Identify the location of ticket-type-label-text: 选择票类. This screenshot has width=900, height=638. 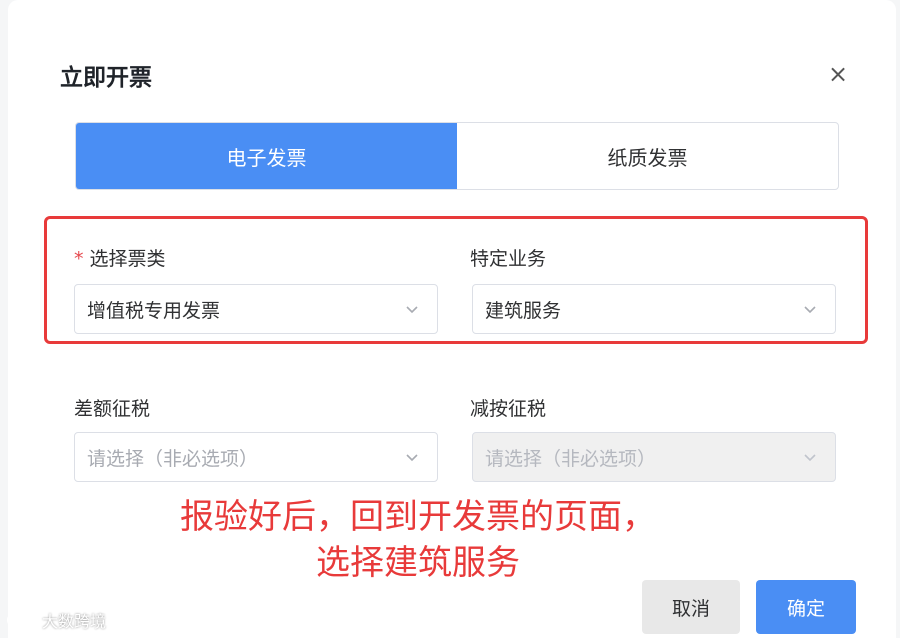
(127, 259).